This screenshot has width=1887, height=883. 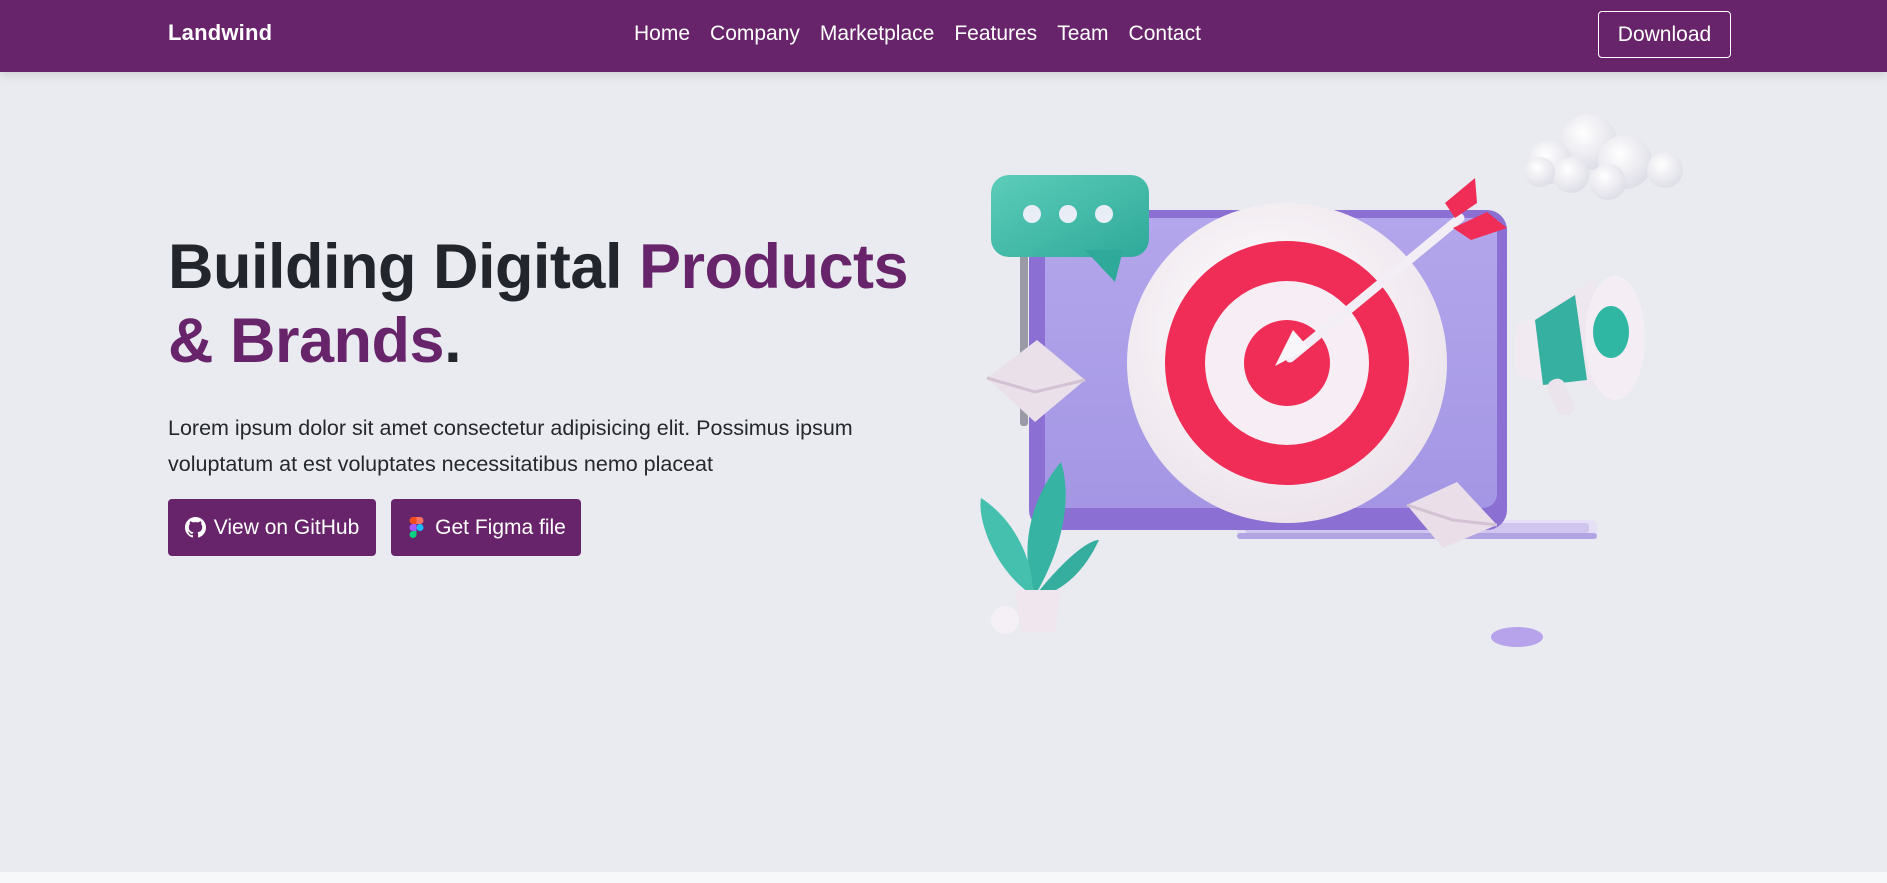 I want to click on github-button: View on GitHub, so click(x=272, y=527).